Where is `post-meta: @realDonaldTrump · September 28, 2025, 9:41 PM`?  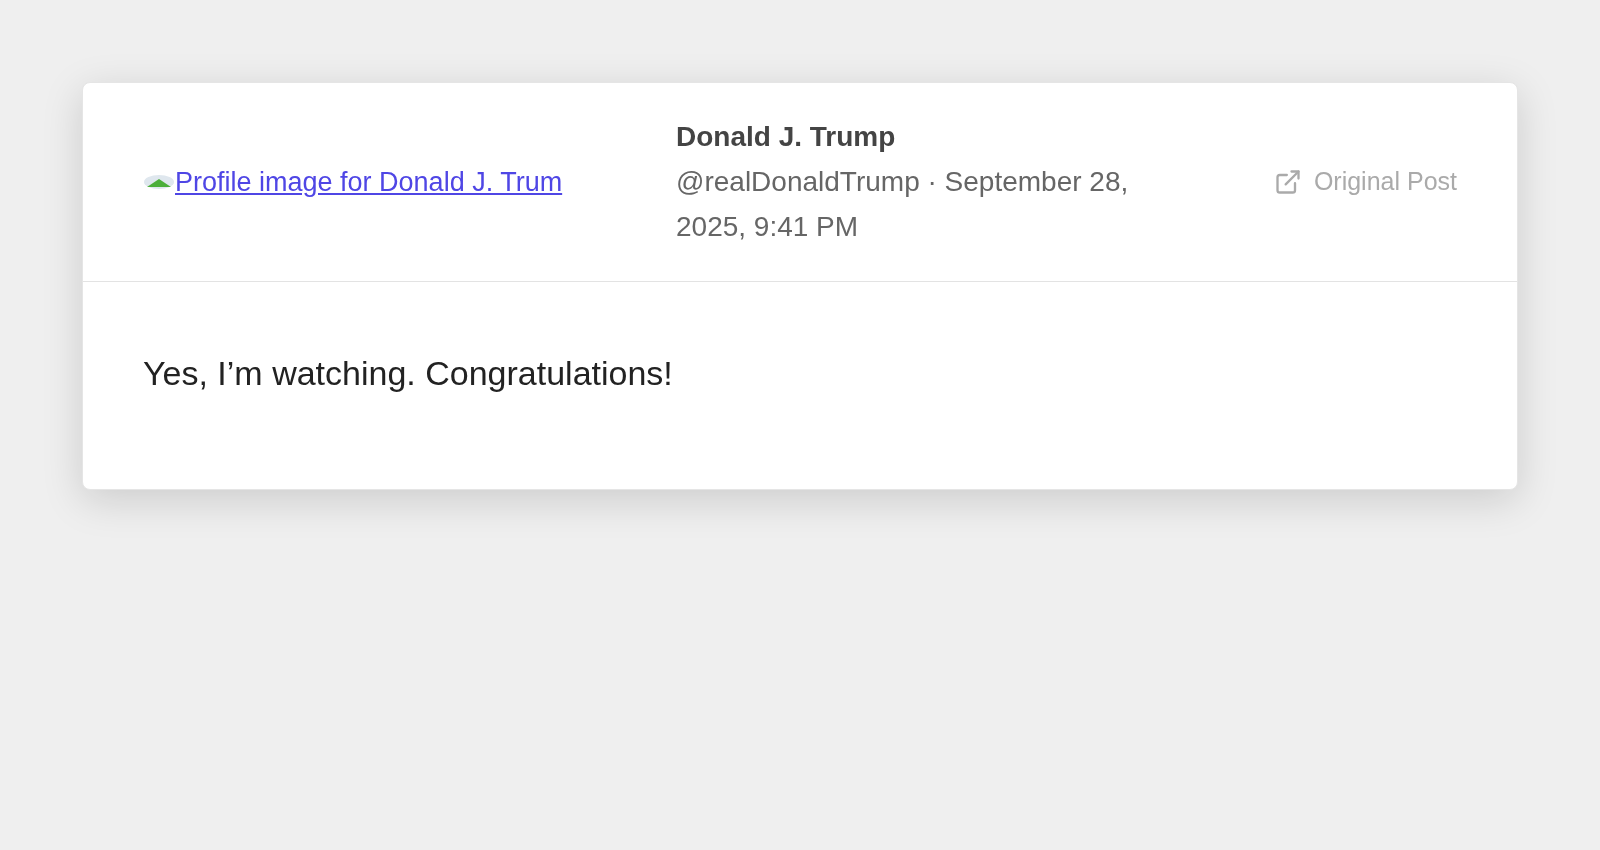 post-meta: @realDonaldTrump · September 28, 2025, 9:41 PM is located at coordinates (903, 204).